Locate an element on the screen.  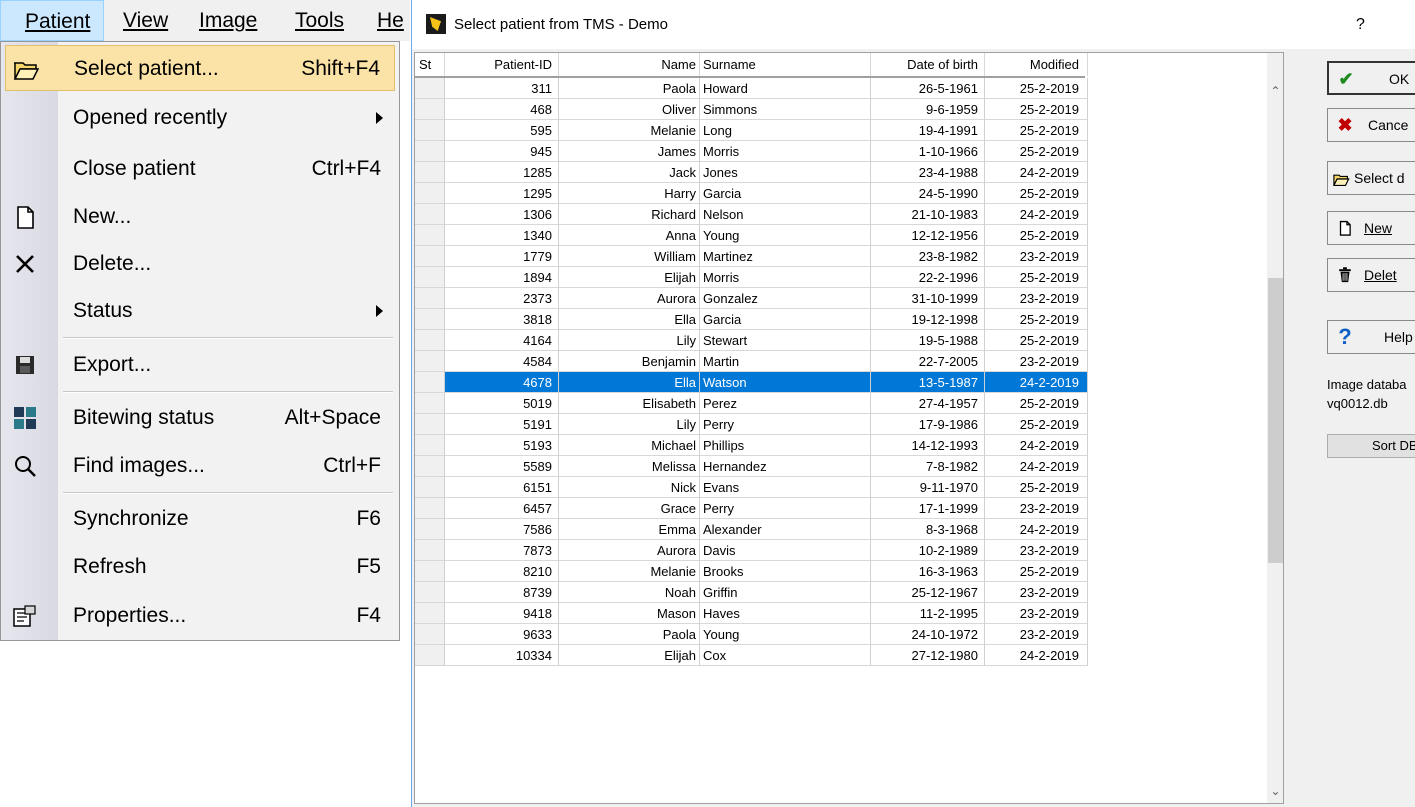
table-row: 5193 Michael Phillips 14-12-1993 24-2-2019 is located at coordinates (751, 445).